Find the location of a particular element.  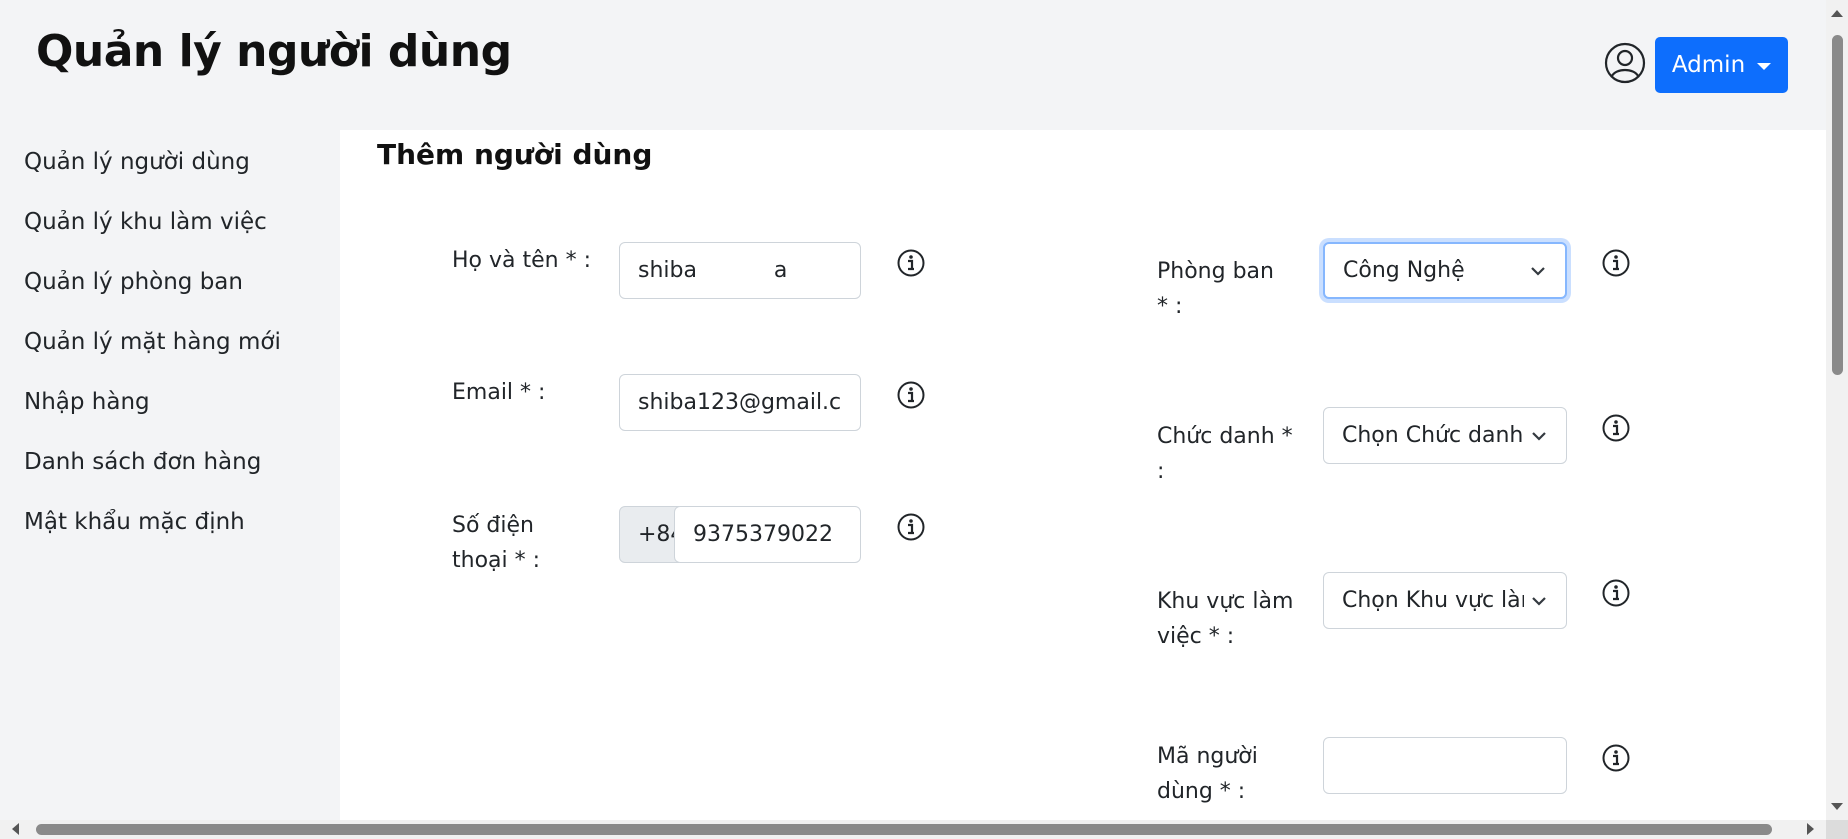

horizontal-scrollbar is located at coordinates (913, 829).